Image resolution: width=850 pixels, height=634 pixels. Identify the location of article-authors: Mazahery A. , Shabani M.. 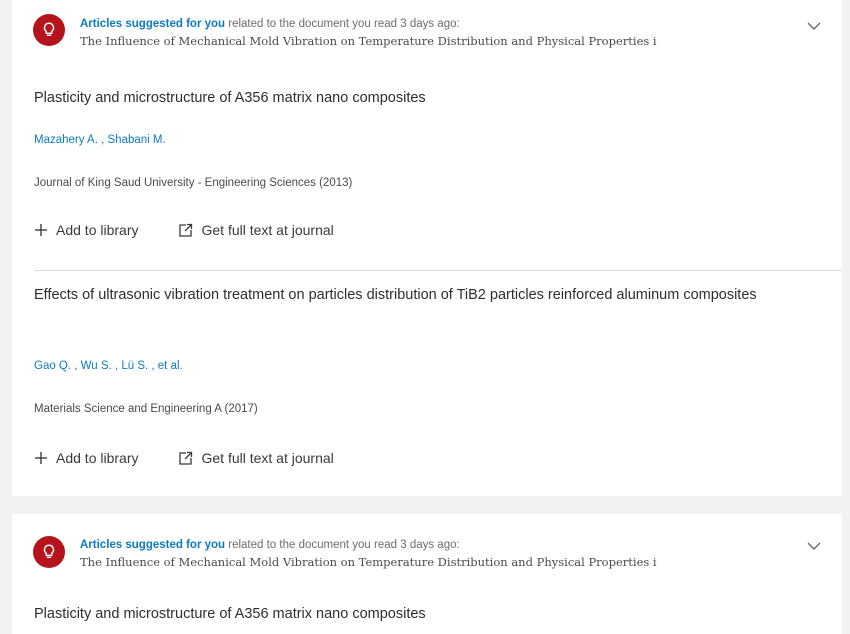
(100, 140).